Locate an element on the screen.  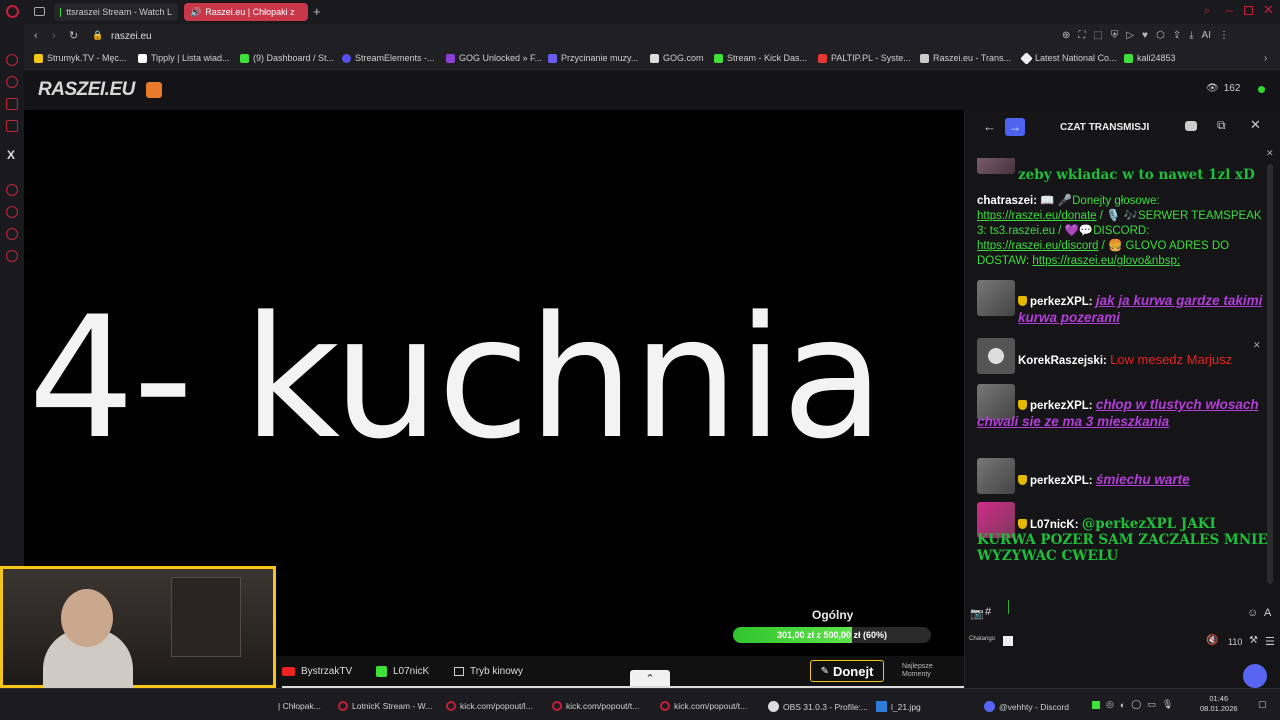
bookmark-kali: kali24853 is located at coordinates (1150, 58).